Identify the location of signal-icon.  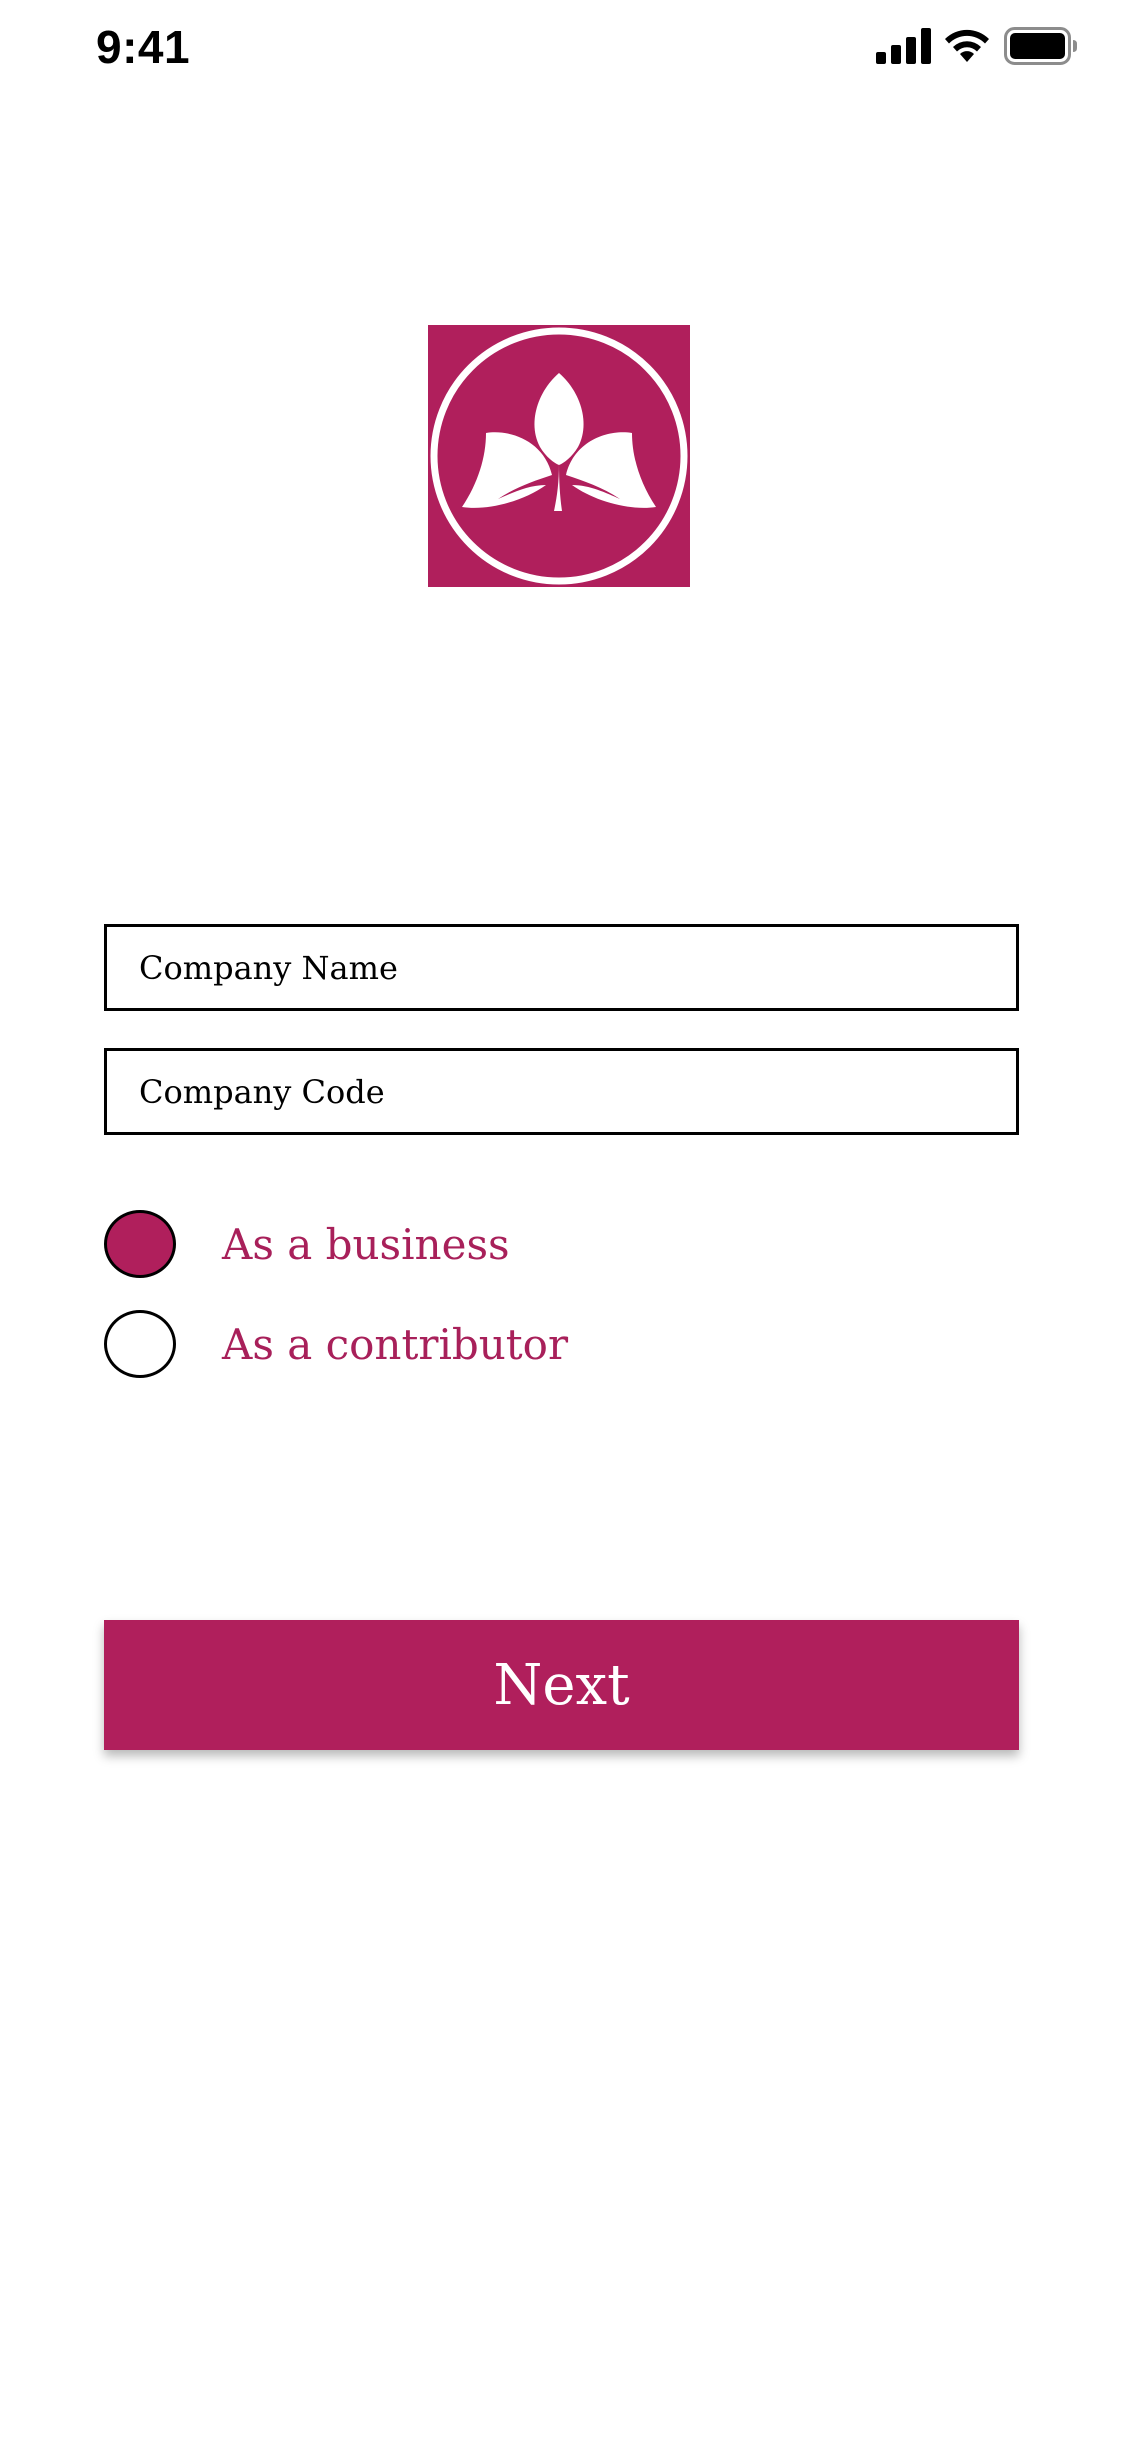
(903, 46).